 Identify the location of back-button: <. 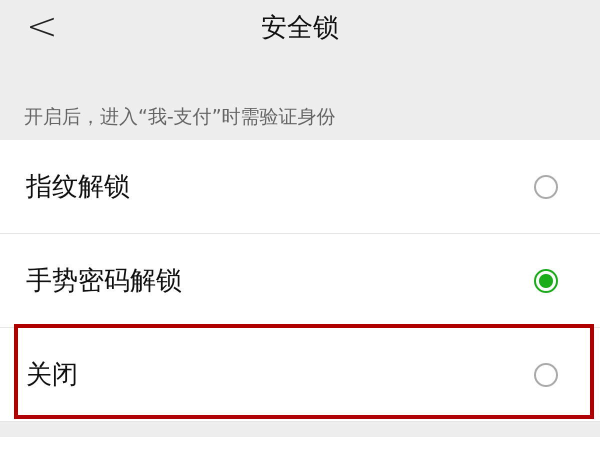
(42, 26).